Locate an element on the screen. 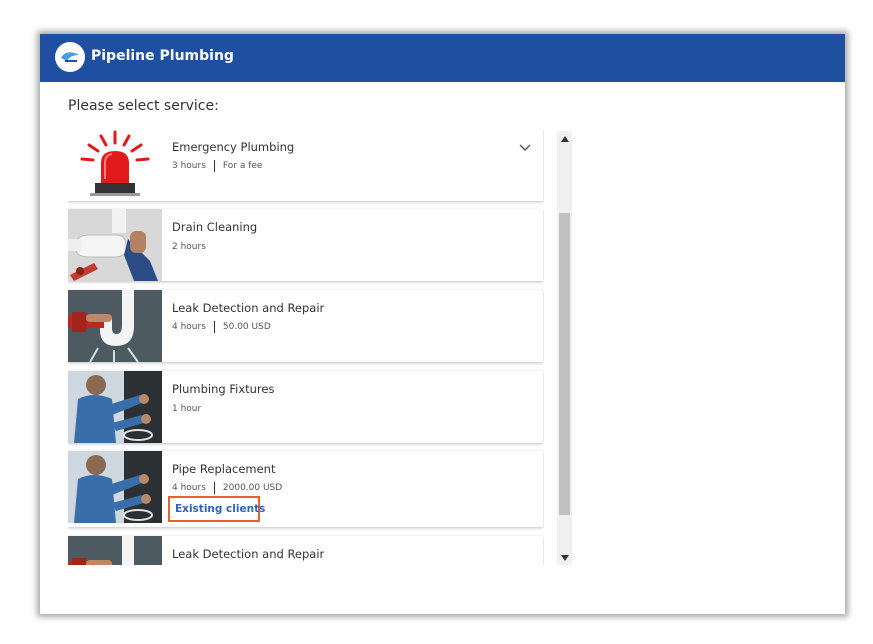  service-duration: 3 hours is located at coordinates (189, 166).